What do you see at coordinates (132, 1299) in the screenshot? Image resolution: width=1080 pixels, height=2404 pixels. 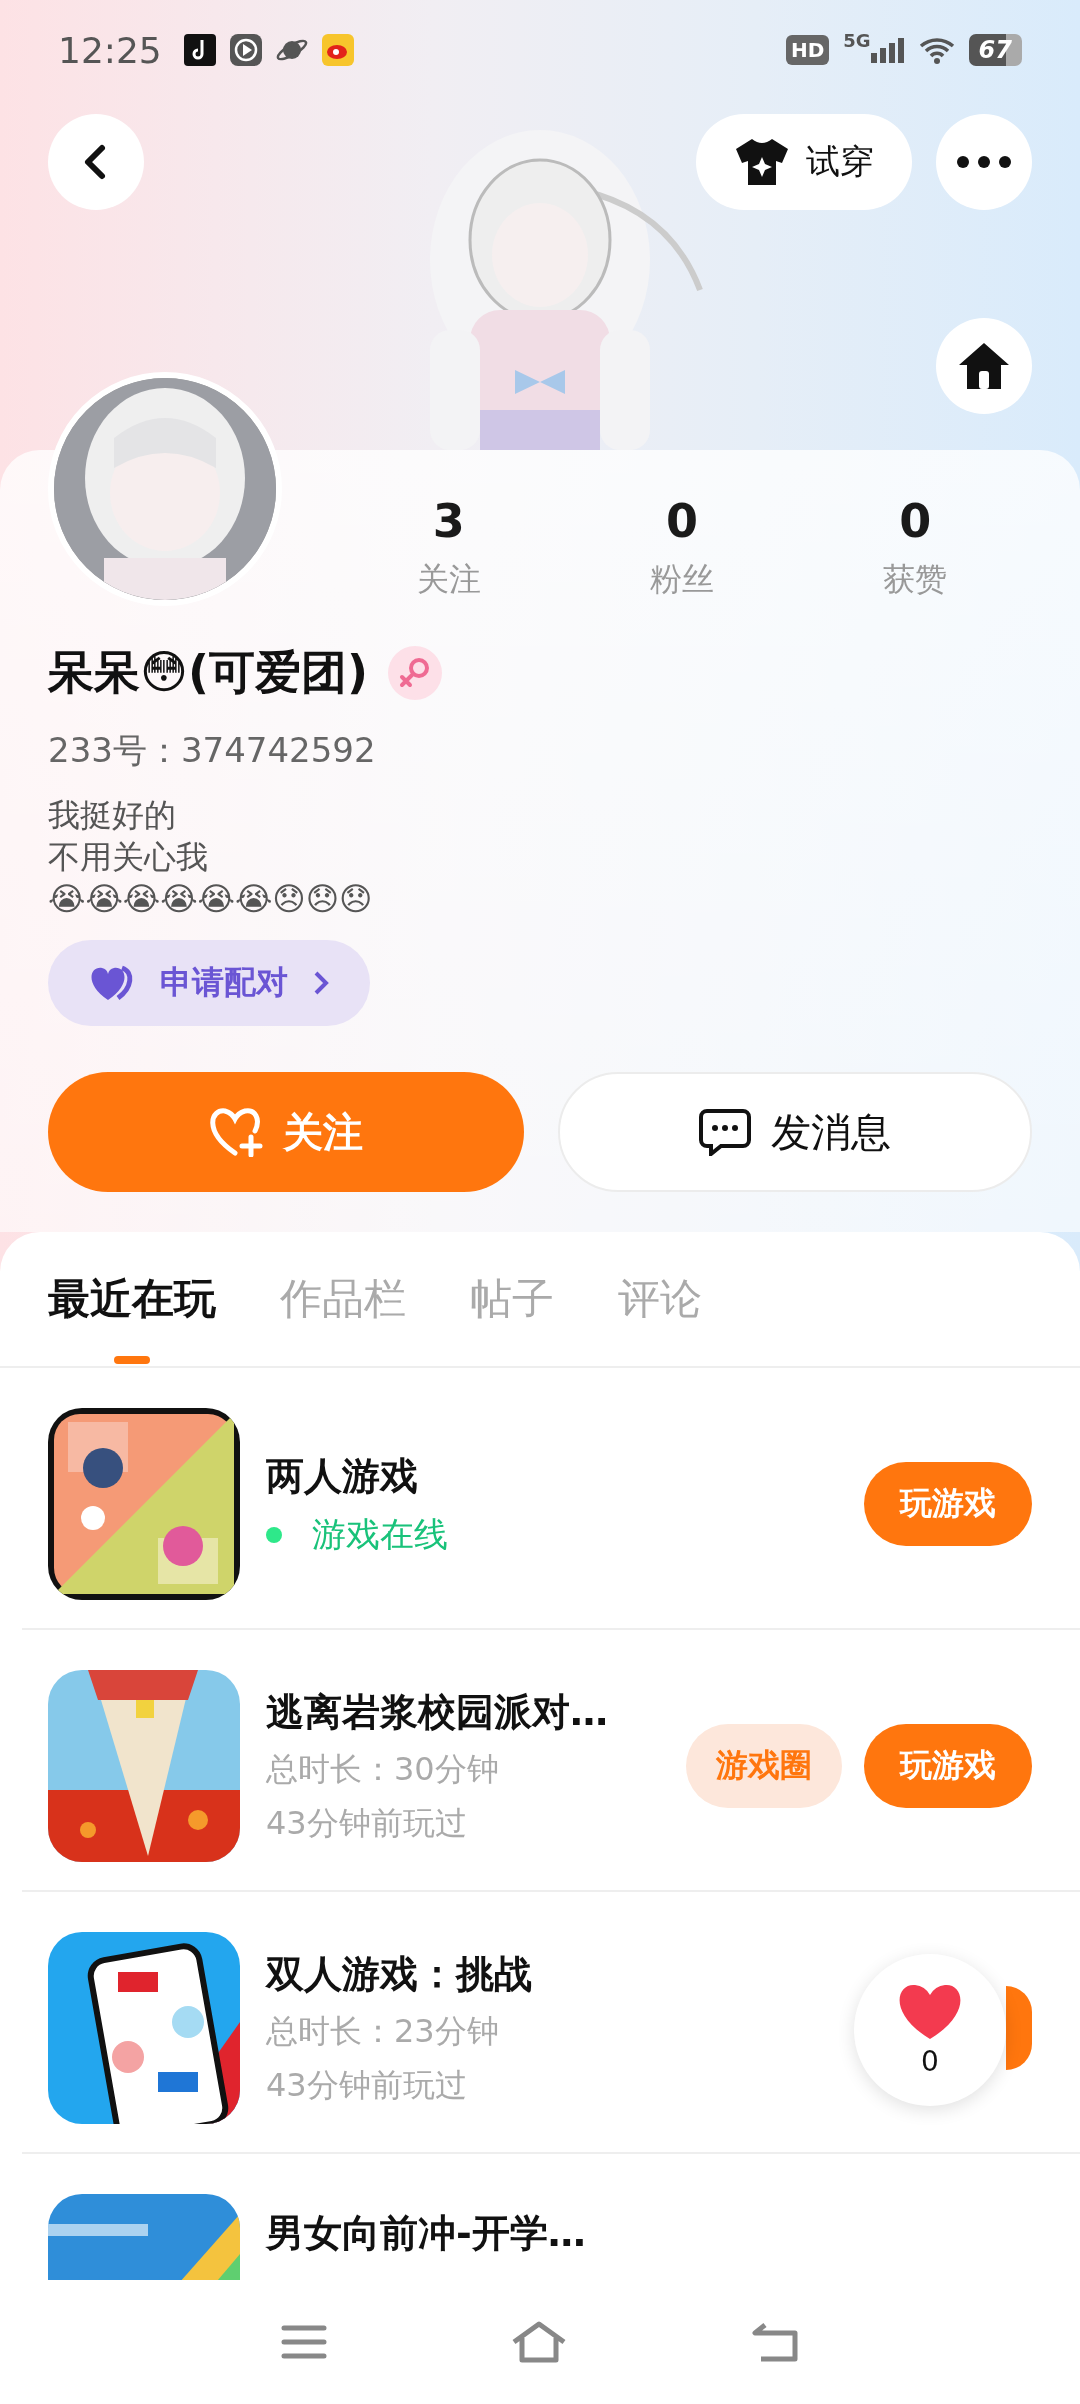 I see `tab: 最近在玩` at bounding box center [132, 1299].